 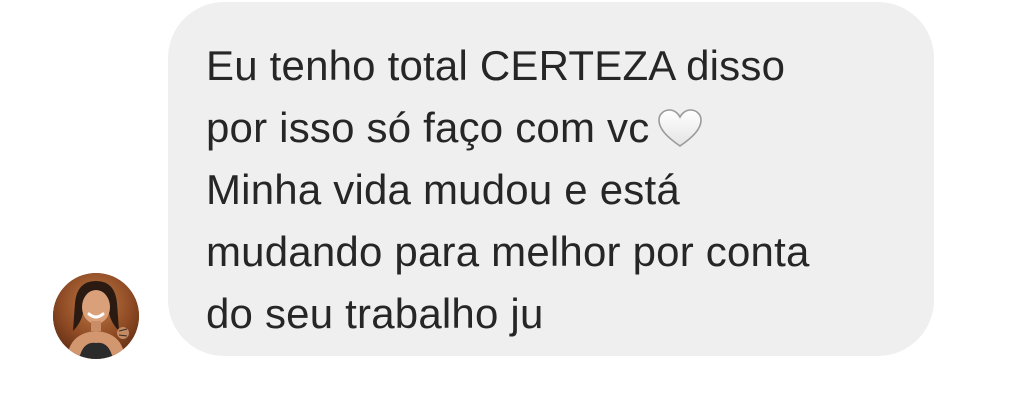 What do you see at coordinates (496, 65) in the screenshot?
I see `message-line-1: Eu tenho total CERTEZA disso` at bounding box center [496, 65].